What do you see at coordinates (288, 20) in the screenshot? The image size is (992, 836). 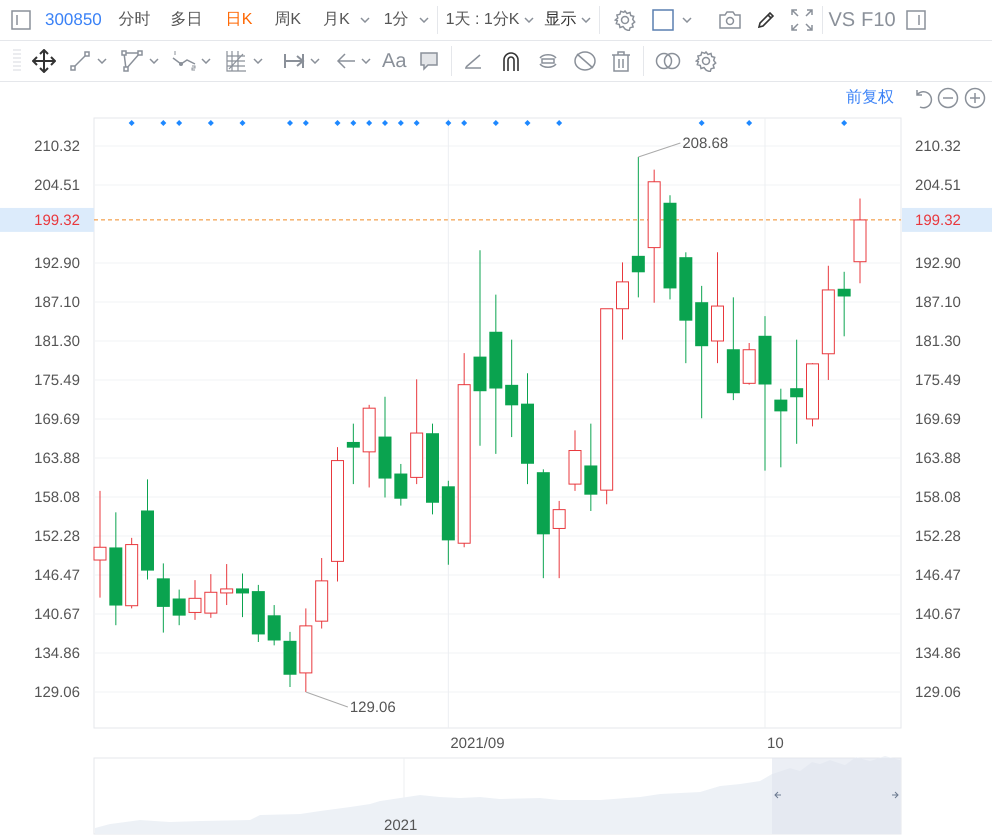 I see `period-tab: 周K` at bounding box center [288, 20].